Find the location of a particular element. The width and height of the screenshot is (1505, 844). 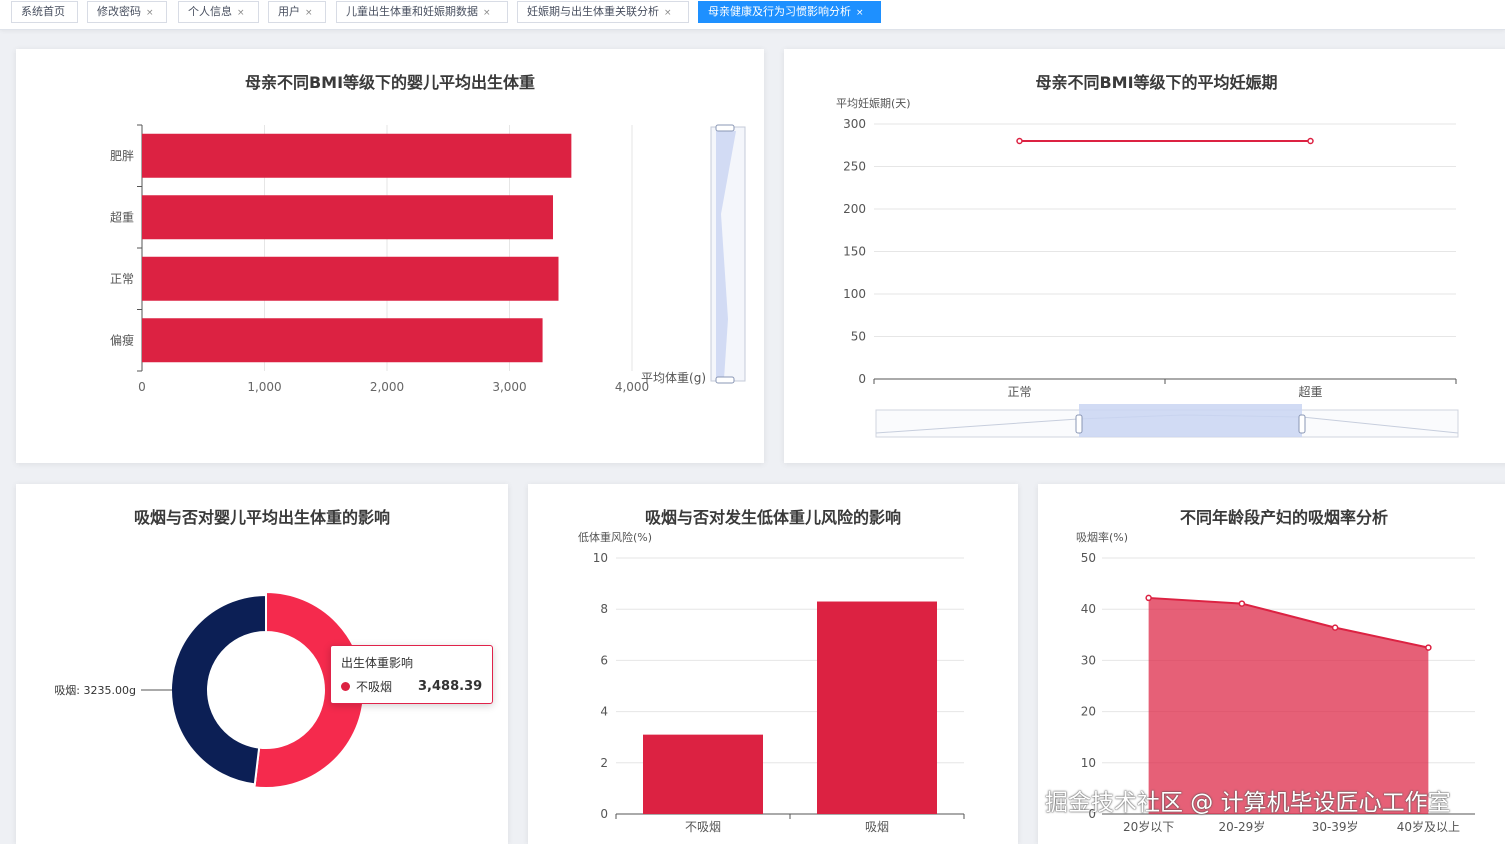

tab-gestation-analysis: 妊娠期与出生体重关联分析 × is located at coordinates (603, 12).